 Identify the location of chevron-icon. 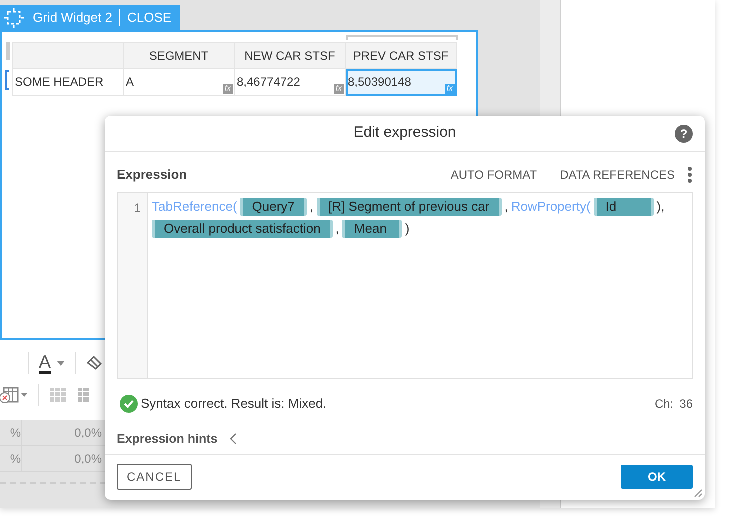
(234, 438).